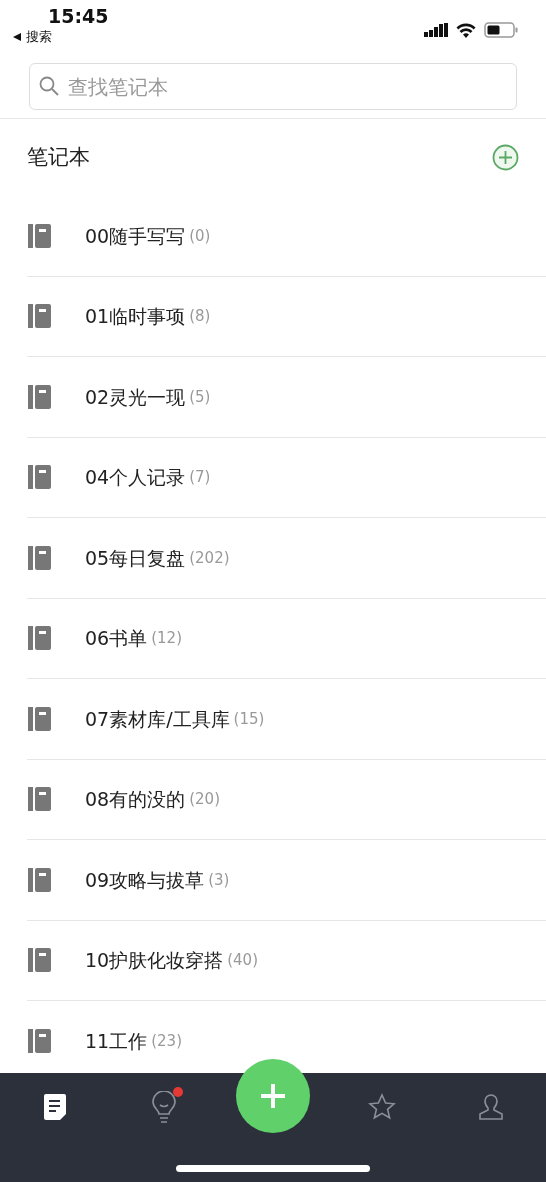  I want to click on search-field: 查找笔记本, so click(273, 86).